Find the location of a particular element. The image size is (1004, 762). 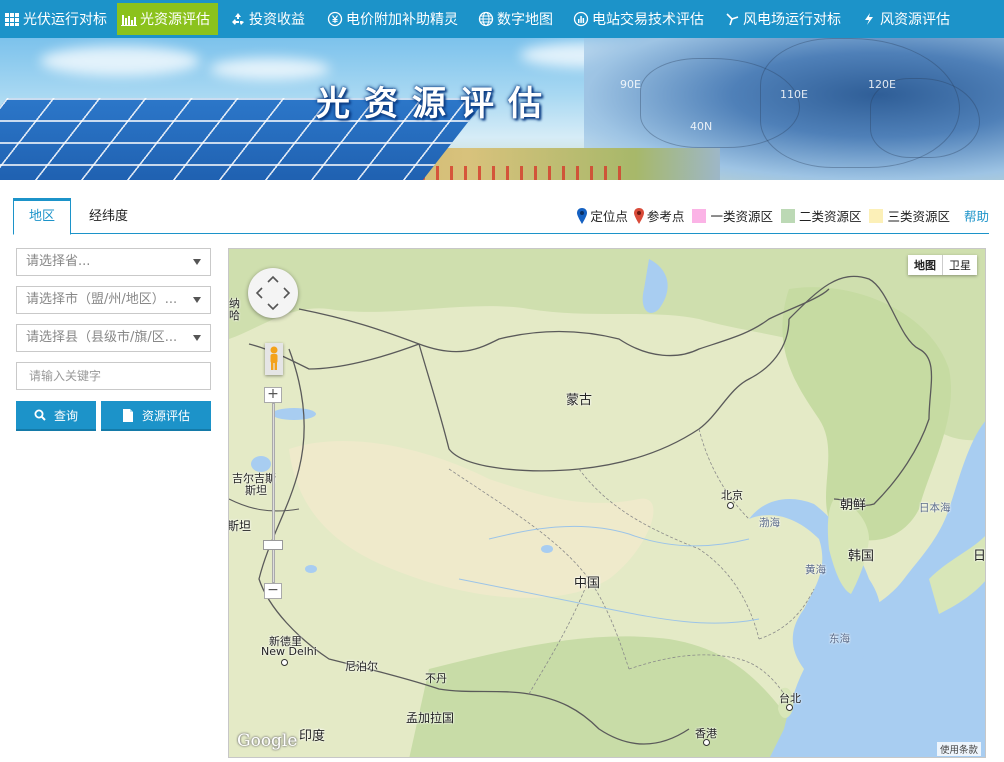

legend-class3-label: 三类资源区 is located at coordinates (918, 216).